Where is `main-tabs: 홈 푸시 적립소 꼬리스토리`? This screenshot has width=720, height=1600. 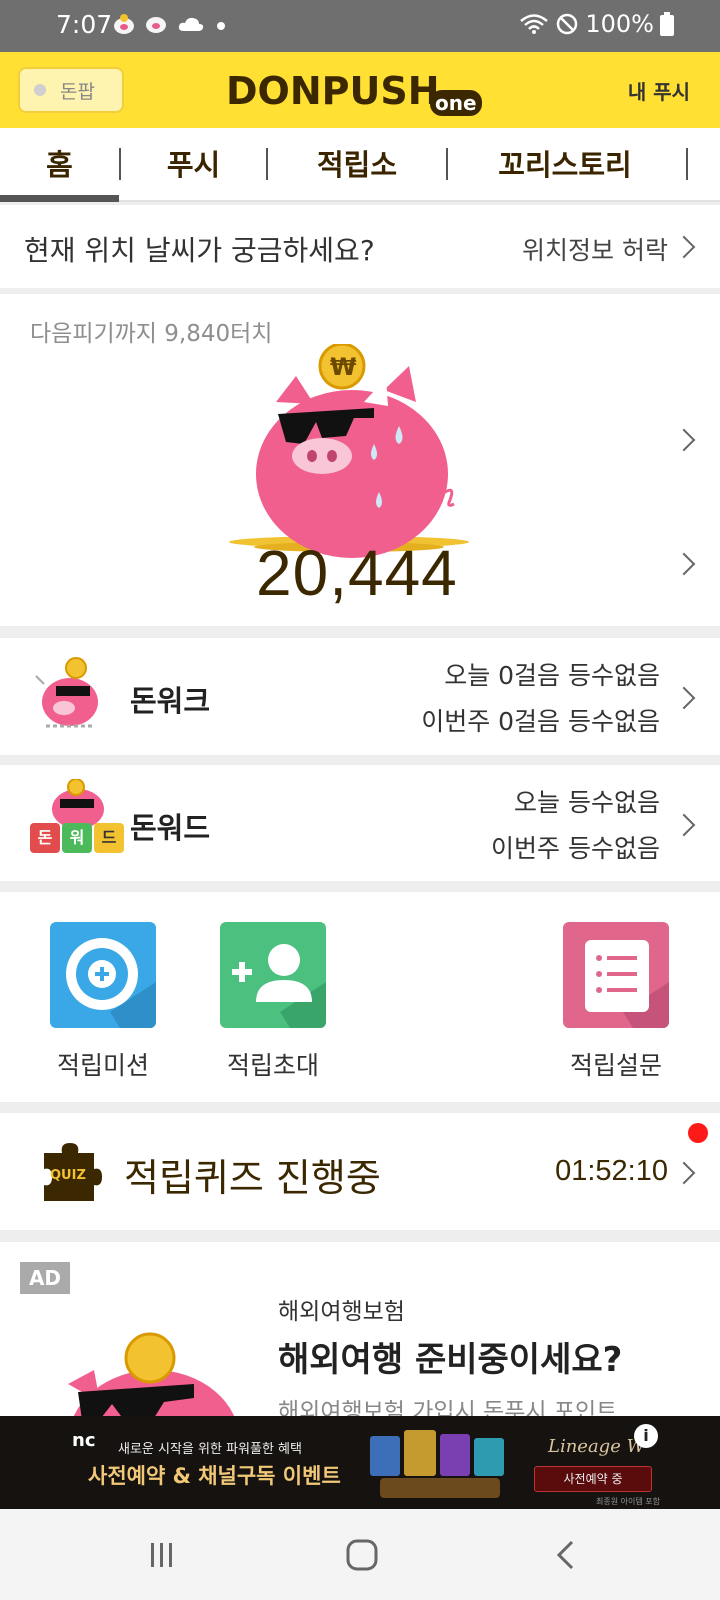 main-tabs: 홈 푸시 적립소 꼬리스토리 is located at coordinates (360, 165).